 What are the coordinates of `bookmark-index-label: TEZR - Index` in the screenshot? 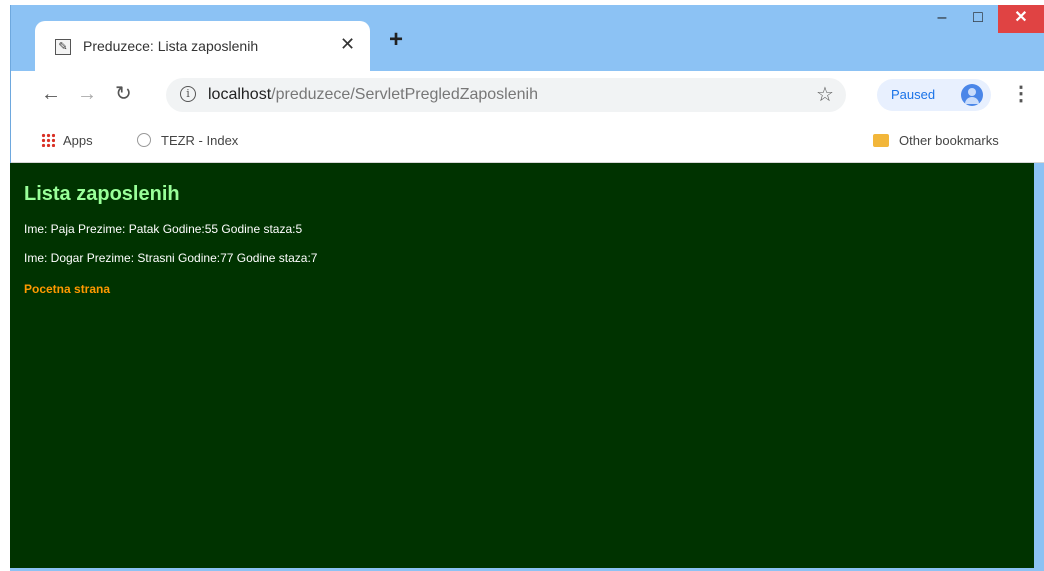 It's located at (200, 140).